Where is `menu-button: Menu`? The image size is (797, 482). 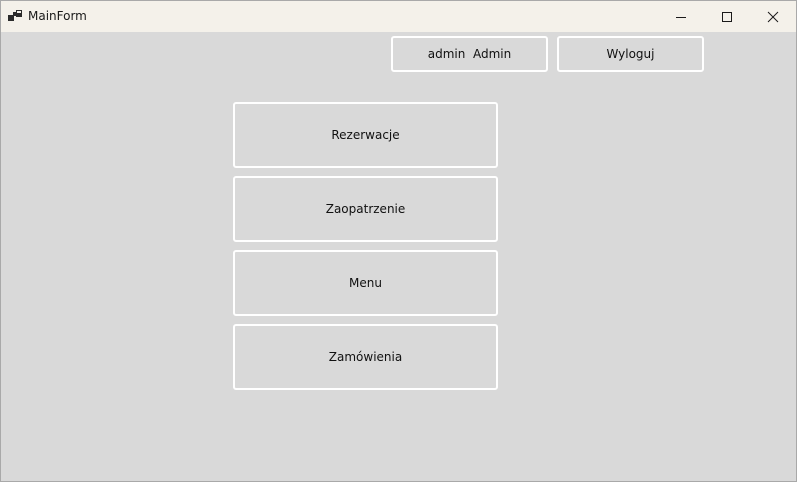
menu-button: Menu is located at coordinates (365, 283).